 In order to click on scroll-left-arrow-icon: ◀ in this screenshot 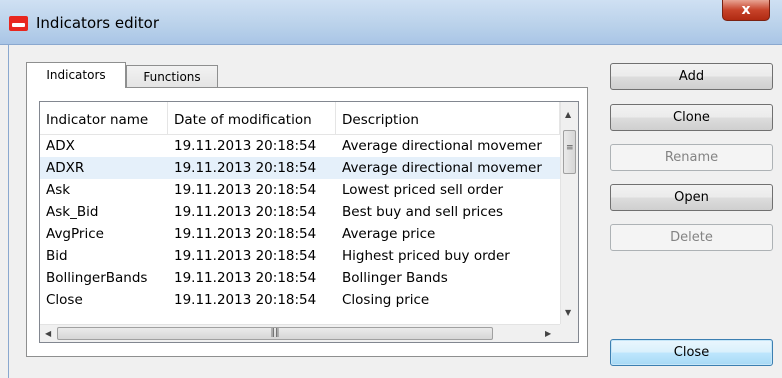, I will do `click(48, 333)`.